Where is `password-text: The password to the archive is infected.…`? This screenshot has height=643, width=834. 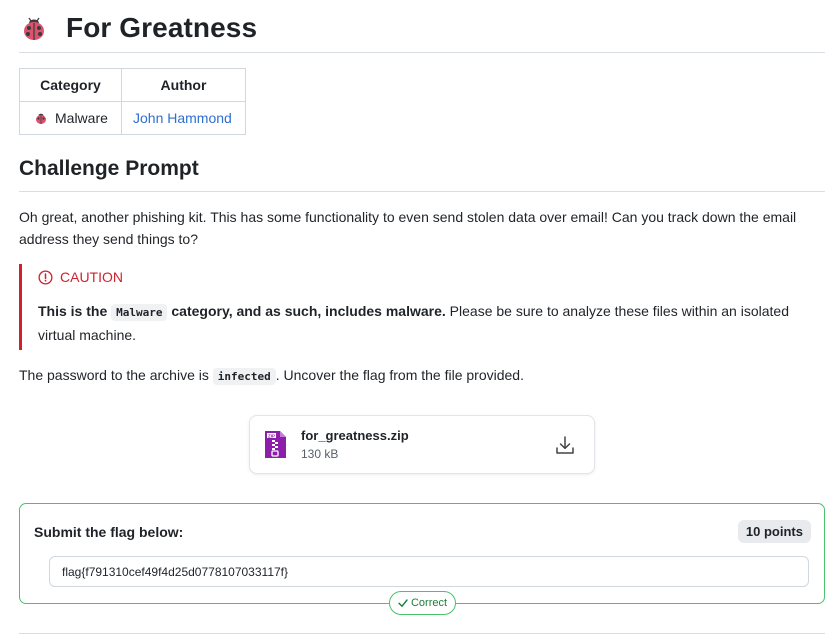
password-text: The password to the archive is infected.… is located at coordinates (422, 376).